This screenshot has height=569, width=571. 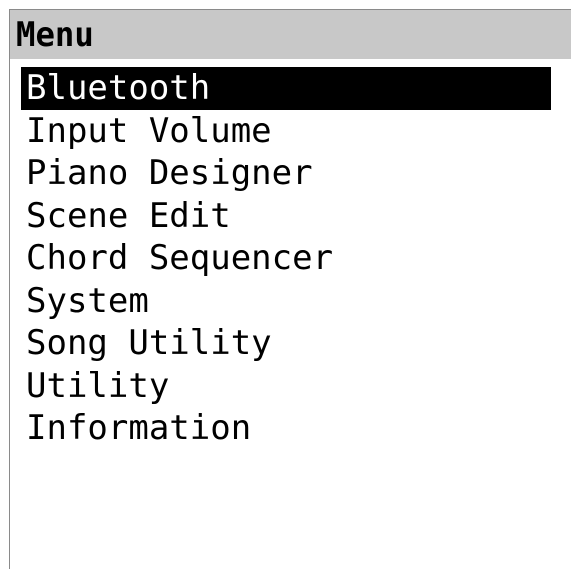 I want to click on title-bar: Menu, so click(x=290, y=34).